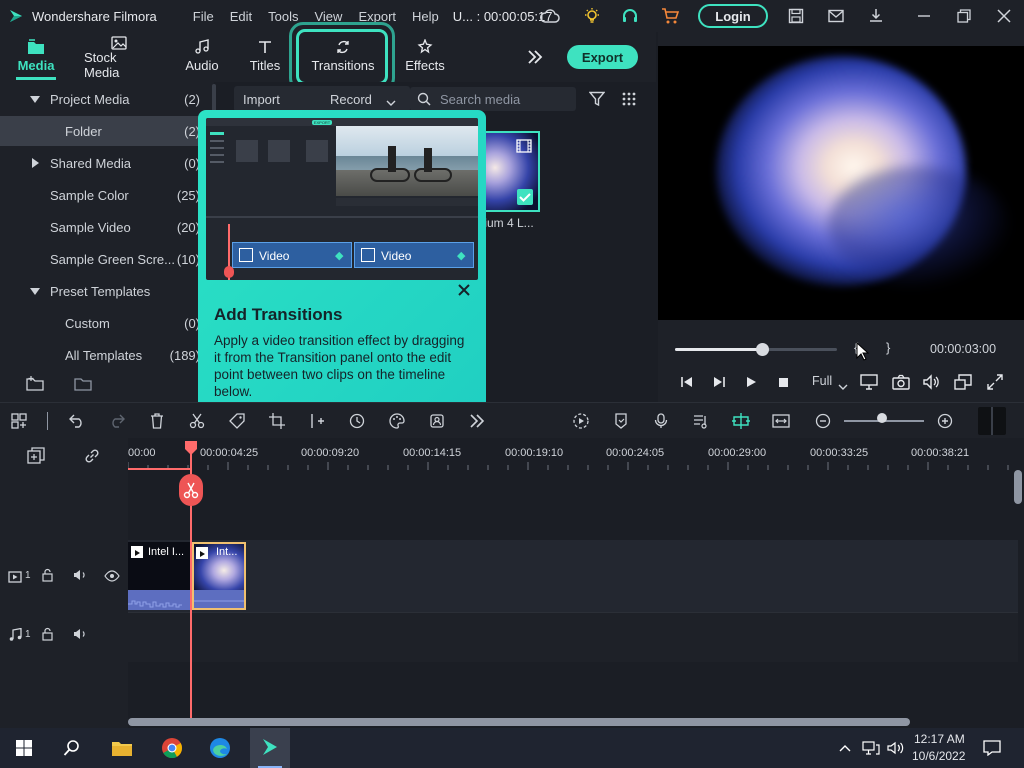 The width and height of the screenshot is (1024, 768). Describe the element at coordinates (687, 382) in the screenshot. I see `previous-frame-icon` at that location.